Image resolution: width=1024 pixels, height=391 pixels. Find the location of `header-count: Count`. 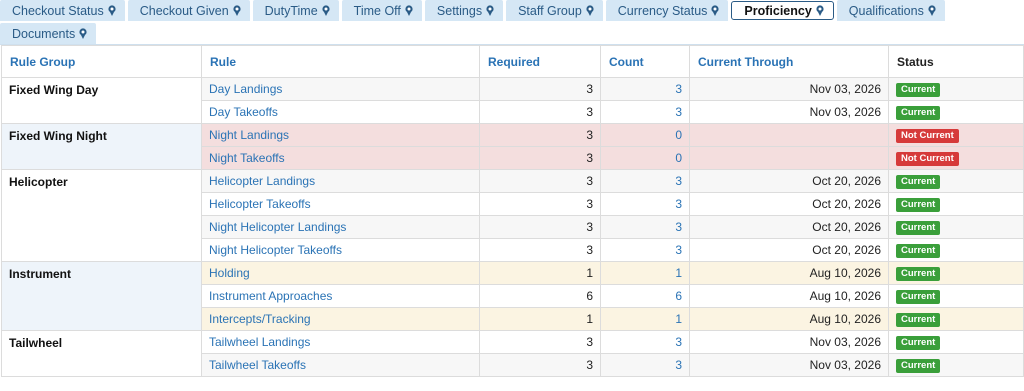

header-count: Count is located at coordinates (645, 61).